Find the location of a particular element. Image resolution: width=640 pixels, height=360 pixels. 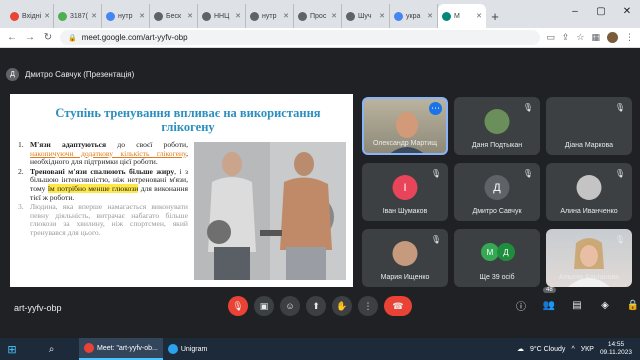

meeting-code: art-yyfv-obp is located at coordinates (38, 308).